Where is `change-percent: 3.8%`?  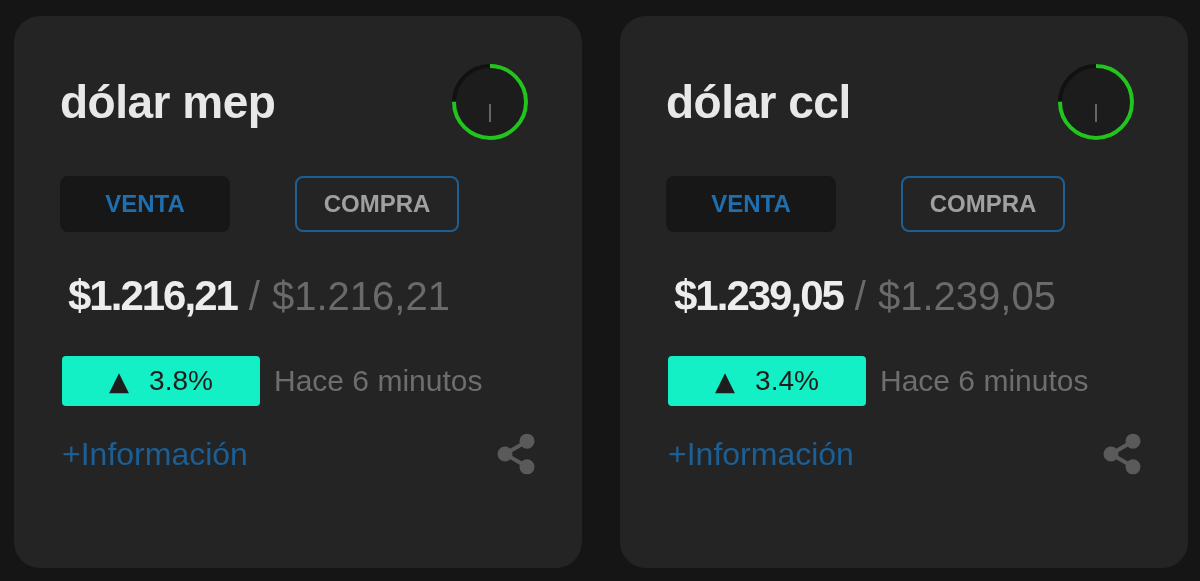
change-percent: 3.8% is located at coordinates (181, 381).